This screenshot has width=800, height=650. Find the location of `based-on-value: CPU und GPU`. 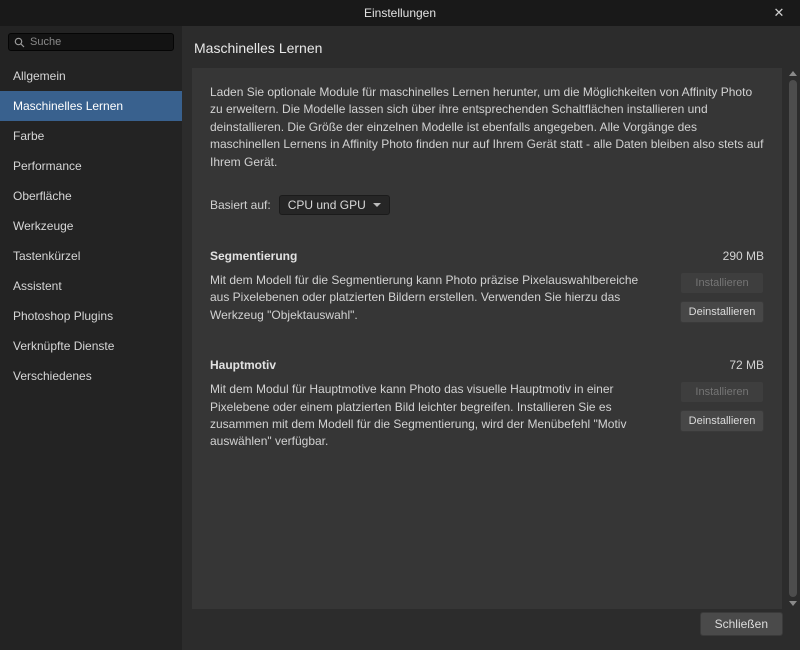

based-on-value: CPU und GPU is located at coordinates (326, 204).